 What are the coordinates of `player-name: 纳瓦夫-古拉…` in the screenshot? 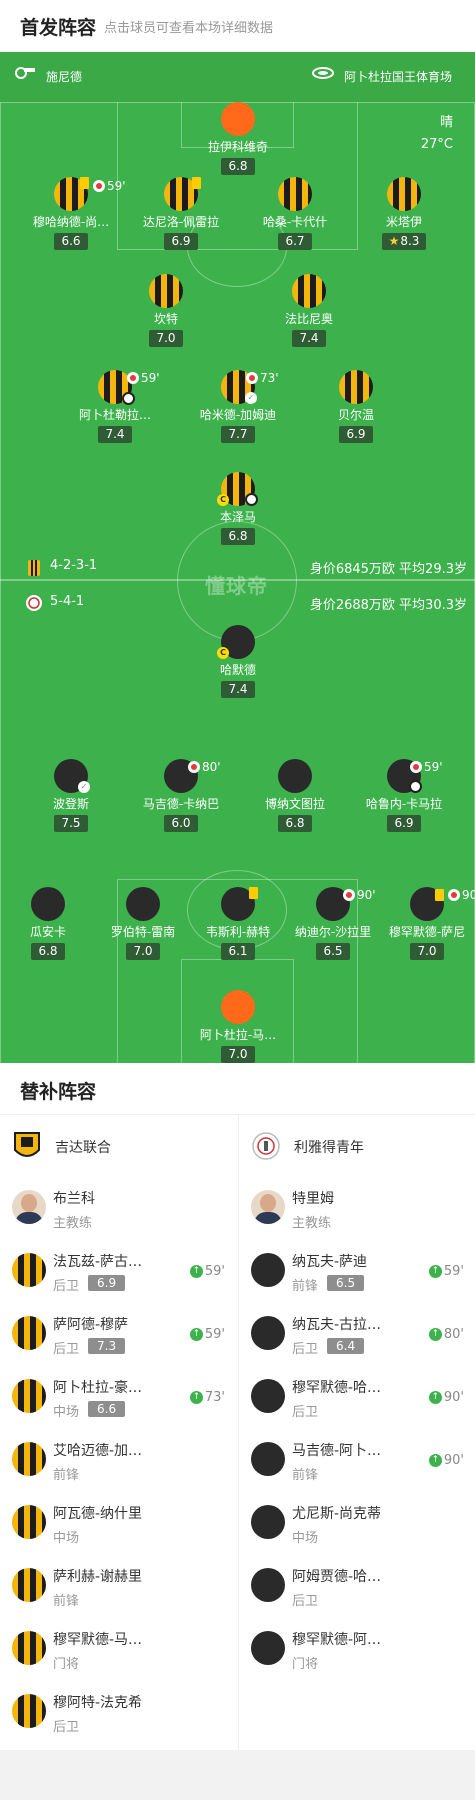 It's located at (337, 1325).